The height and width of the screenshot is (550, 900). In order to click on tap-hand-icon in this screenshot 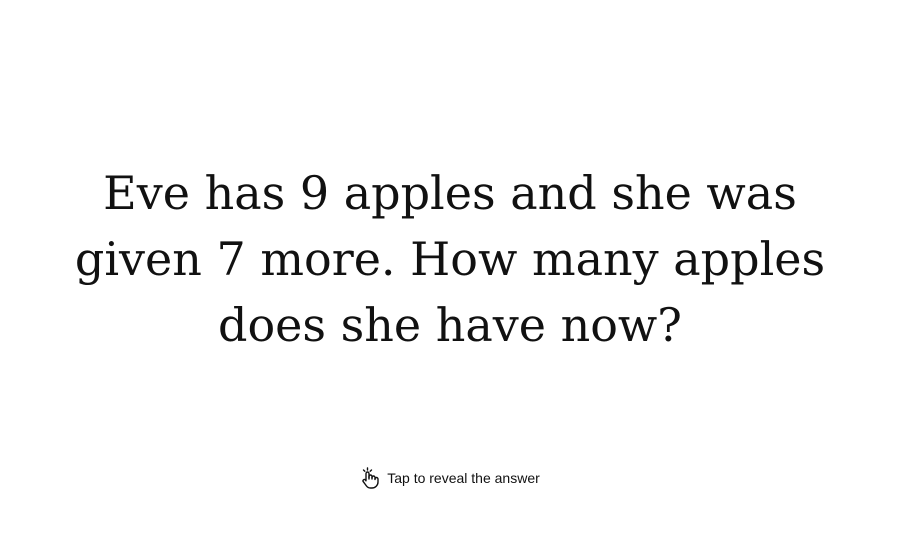, I will do `click(370, 478)`.